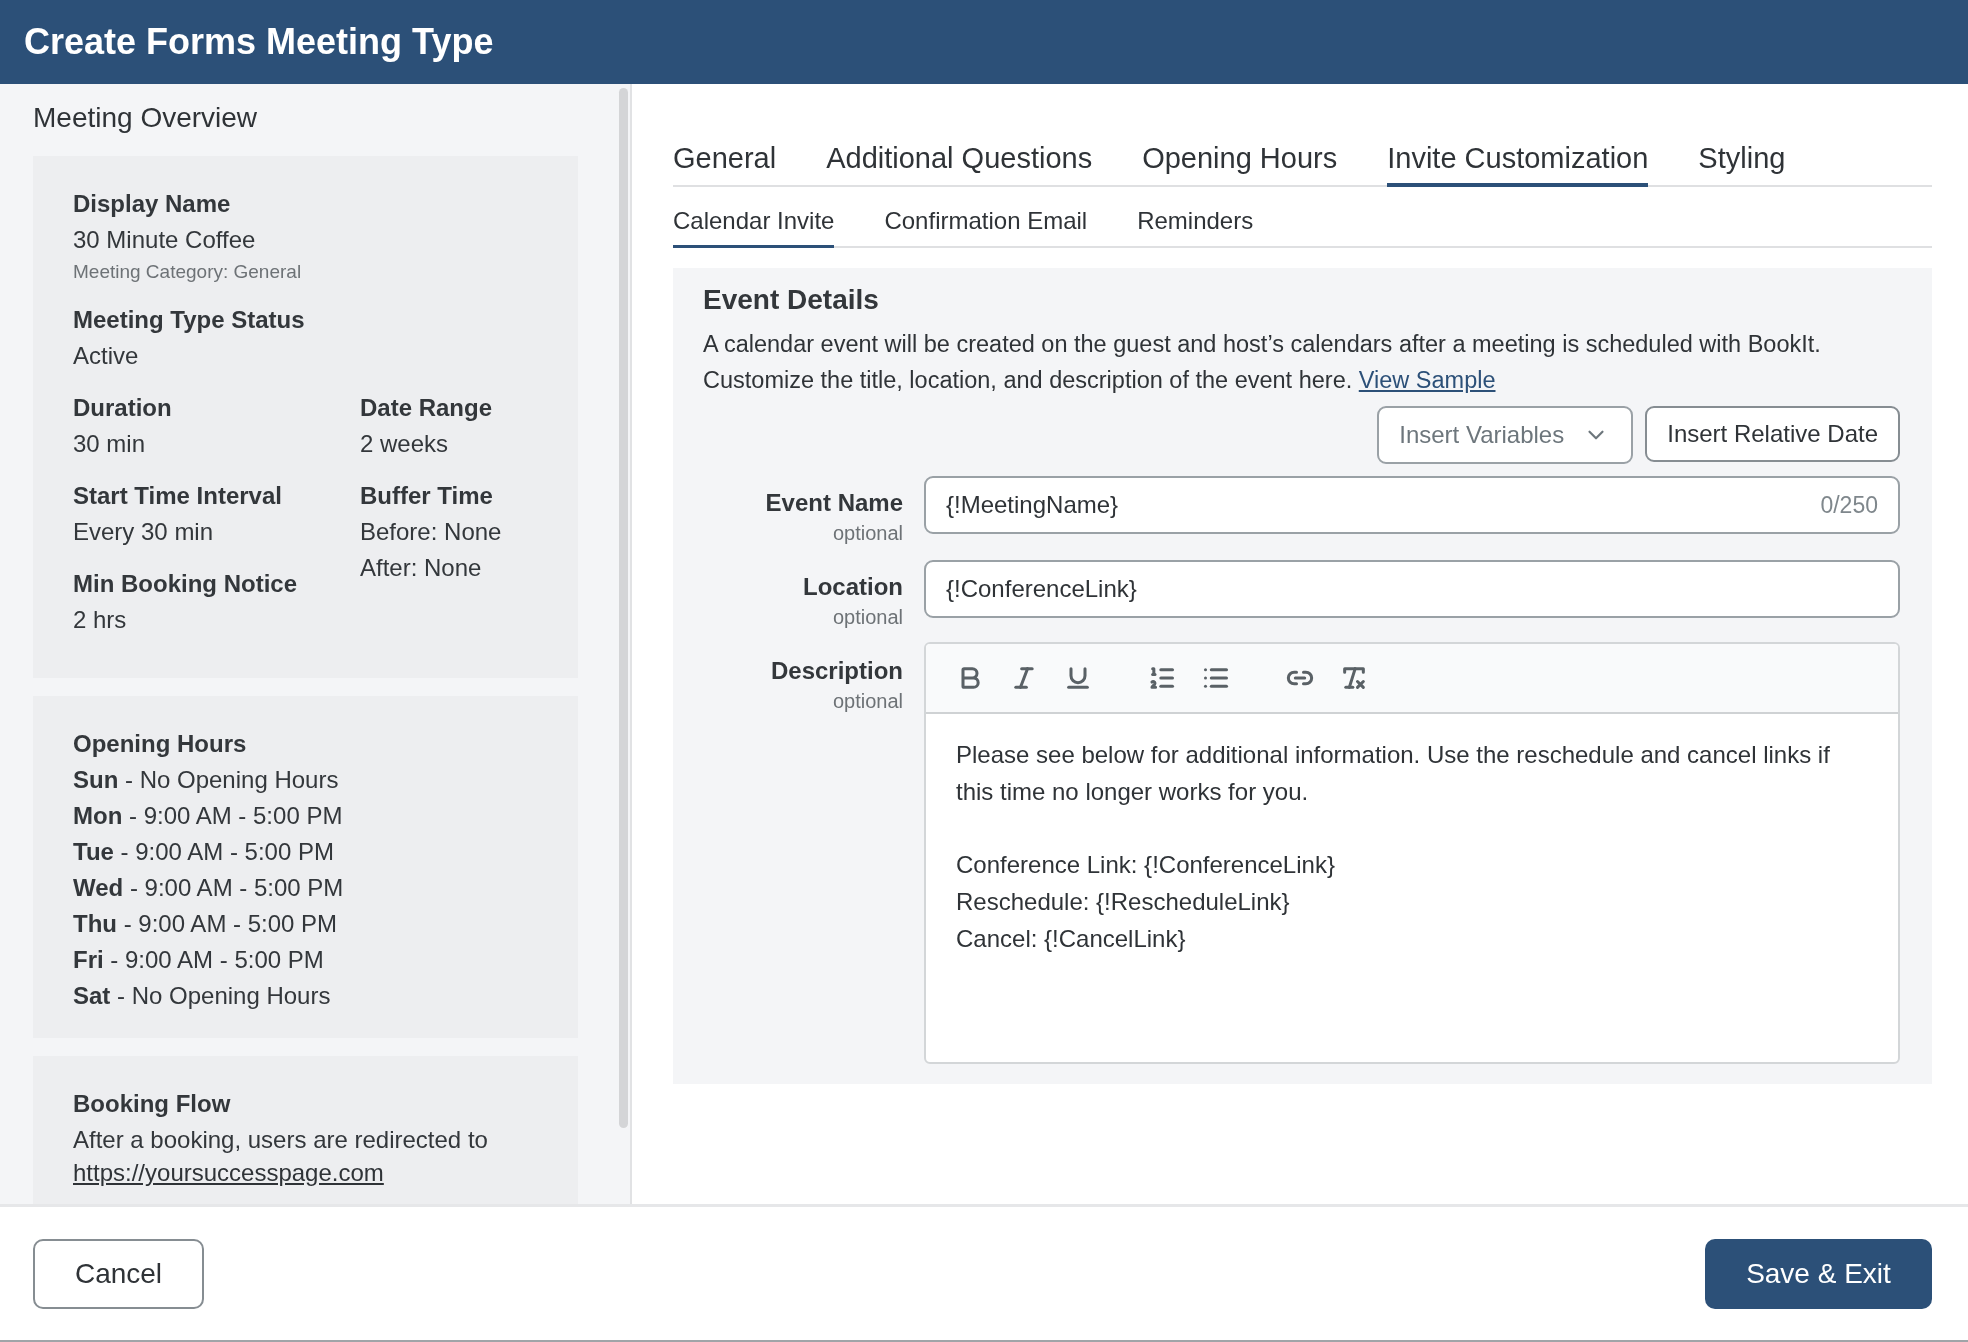 The width and height of the screenshot is (1968, 1342). I want to click on hours-row: Mon - 9:00 AM - 5:00 PM, so click(208, 815).